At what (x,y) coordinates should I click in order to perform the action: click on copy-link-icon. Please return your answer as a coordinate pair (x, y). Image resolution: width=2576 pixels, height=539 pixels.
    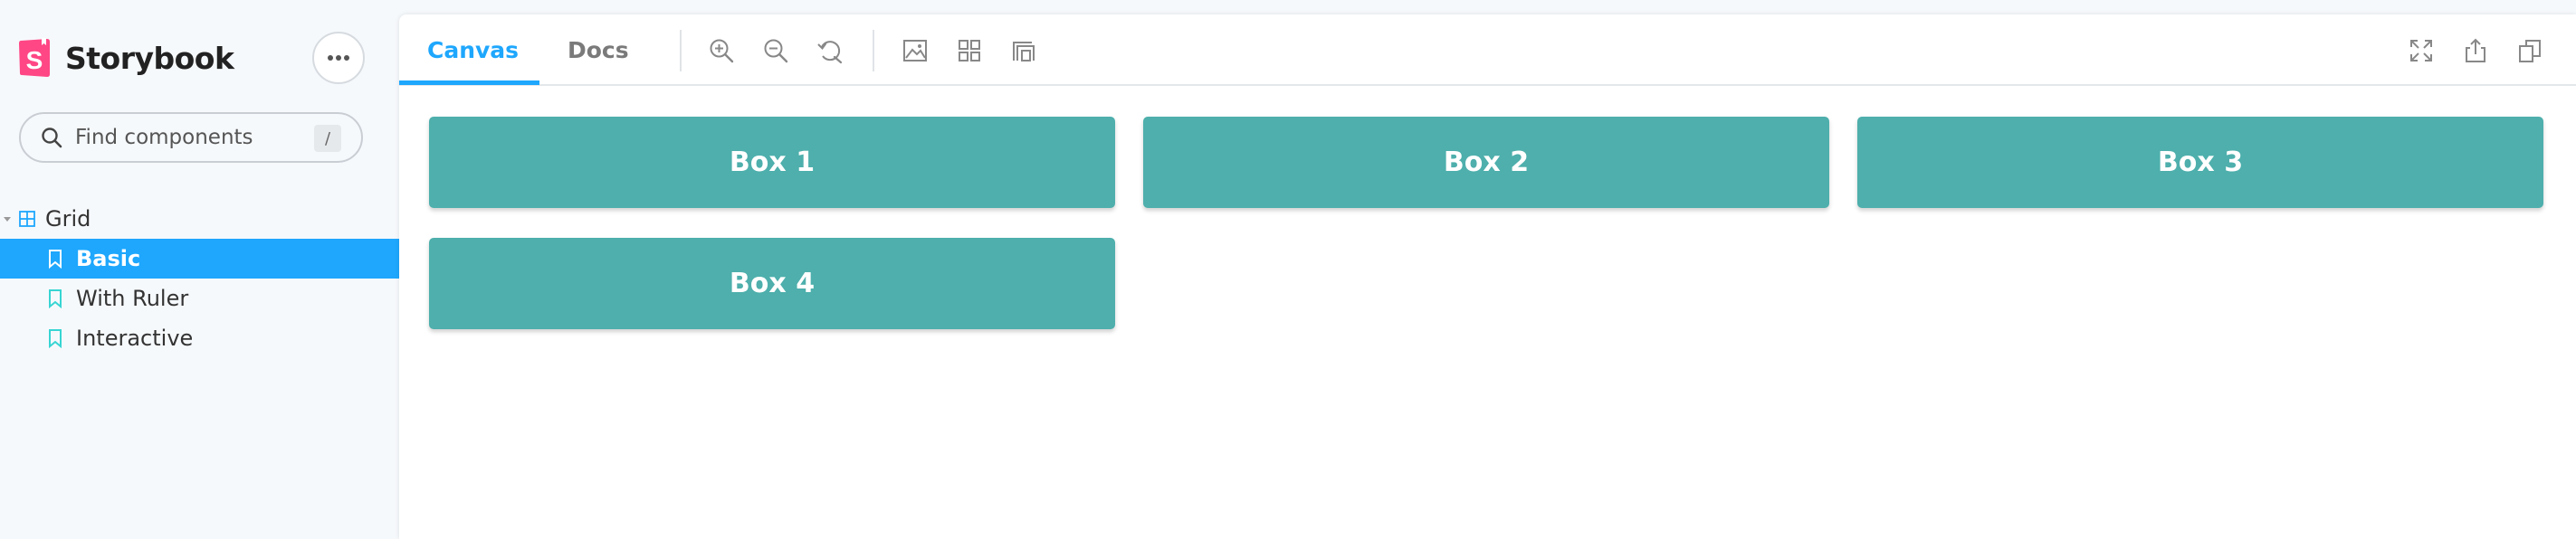
    Looking at the image, I should click on (2530, 51).